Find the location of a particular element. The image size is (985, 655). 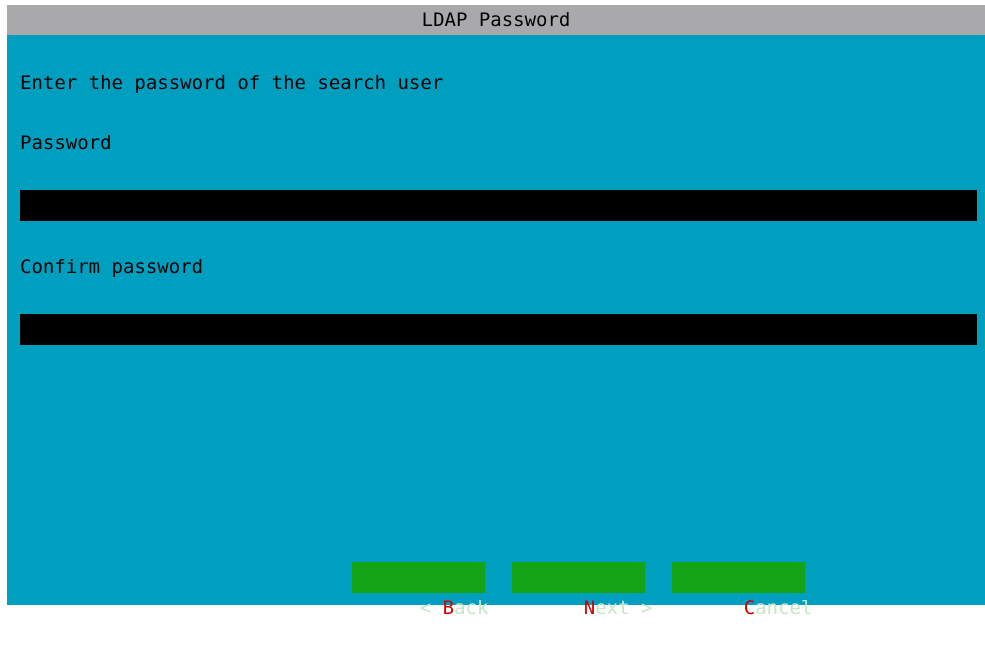

cancel-button: Cancel is located at coordinates (742, 590).